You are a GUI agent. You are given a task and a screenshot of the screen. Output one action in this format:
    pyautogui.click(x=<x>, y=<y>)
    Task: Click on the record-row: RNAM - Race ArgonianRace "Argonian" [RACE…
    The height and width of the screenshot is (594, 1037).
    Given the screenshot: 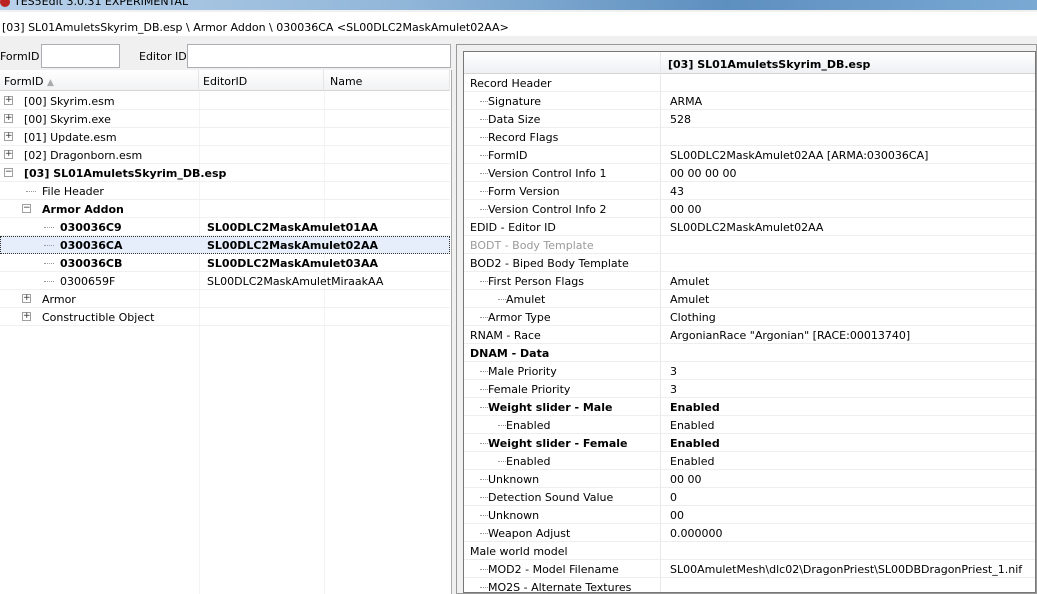 What is the action you would take?
    pyautogui.click(x=749, y=335)
    